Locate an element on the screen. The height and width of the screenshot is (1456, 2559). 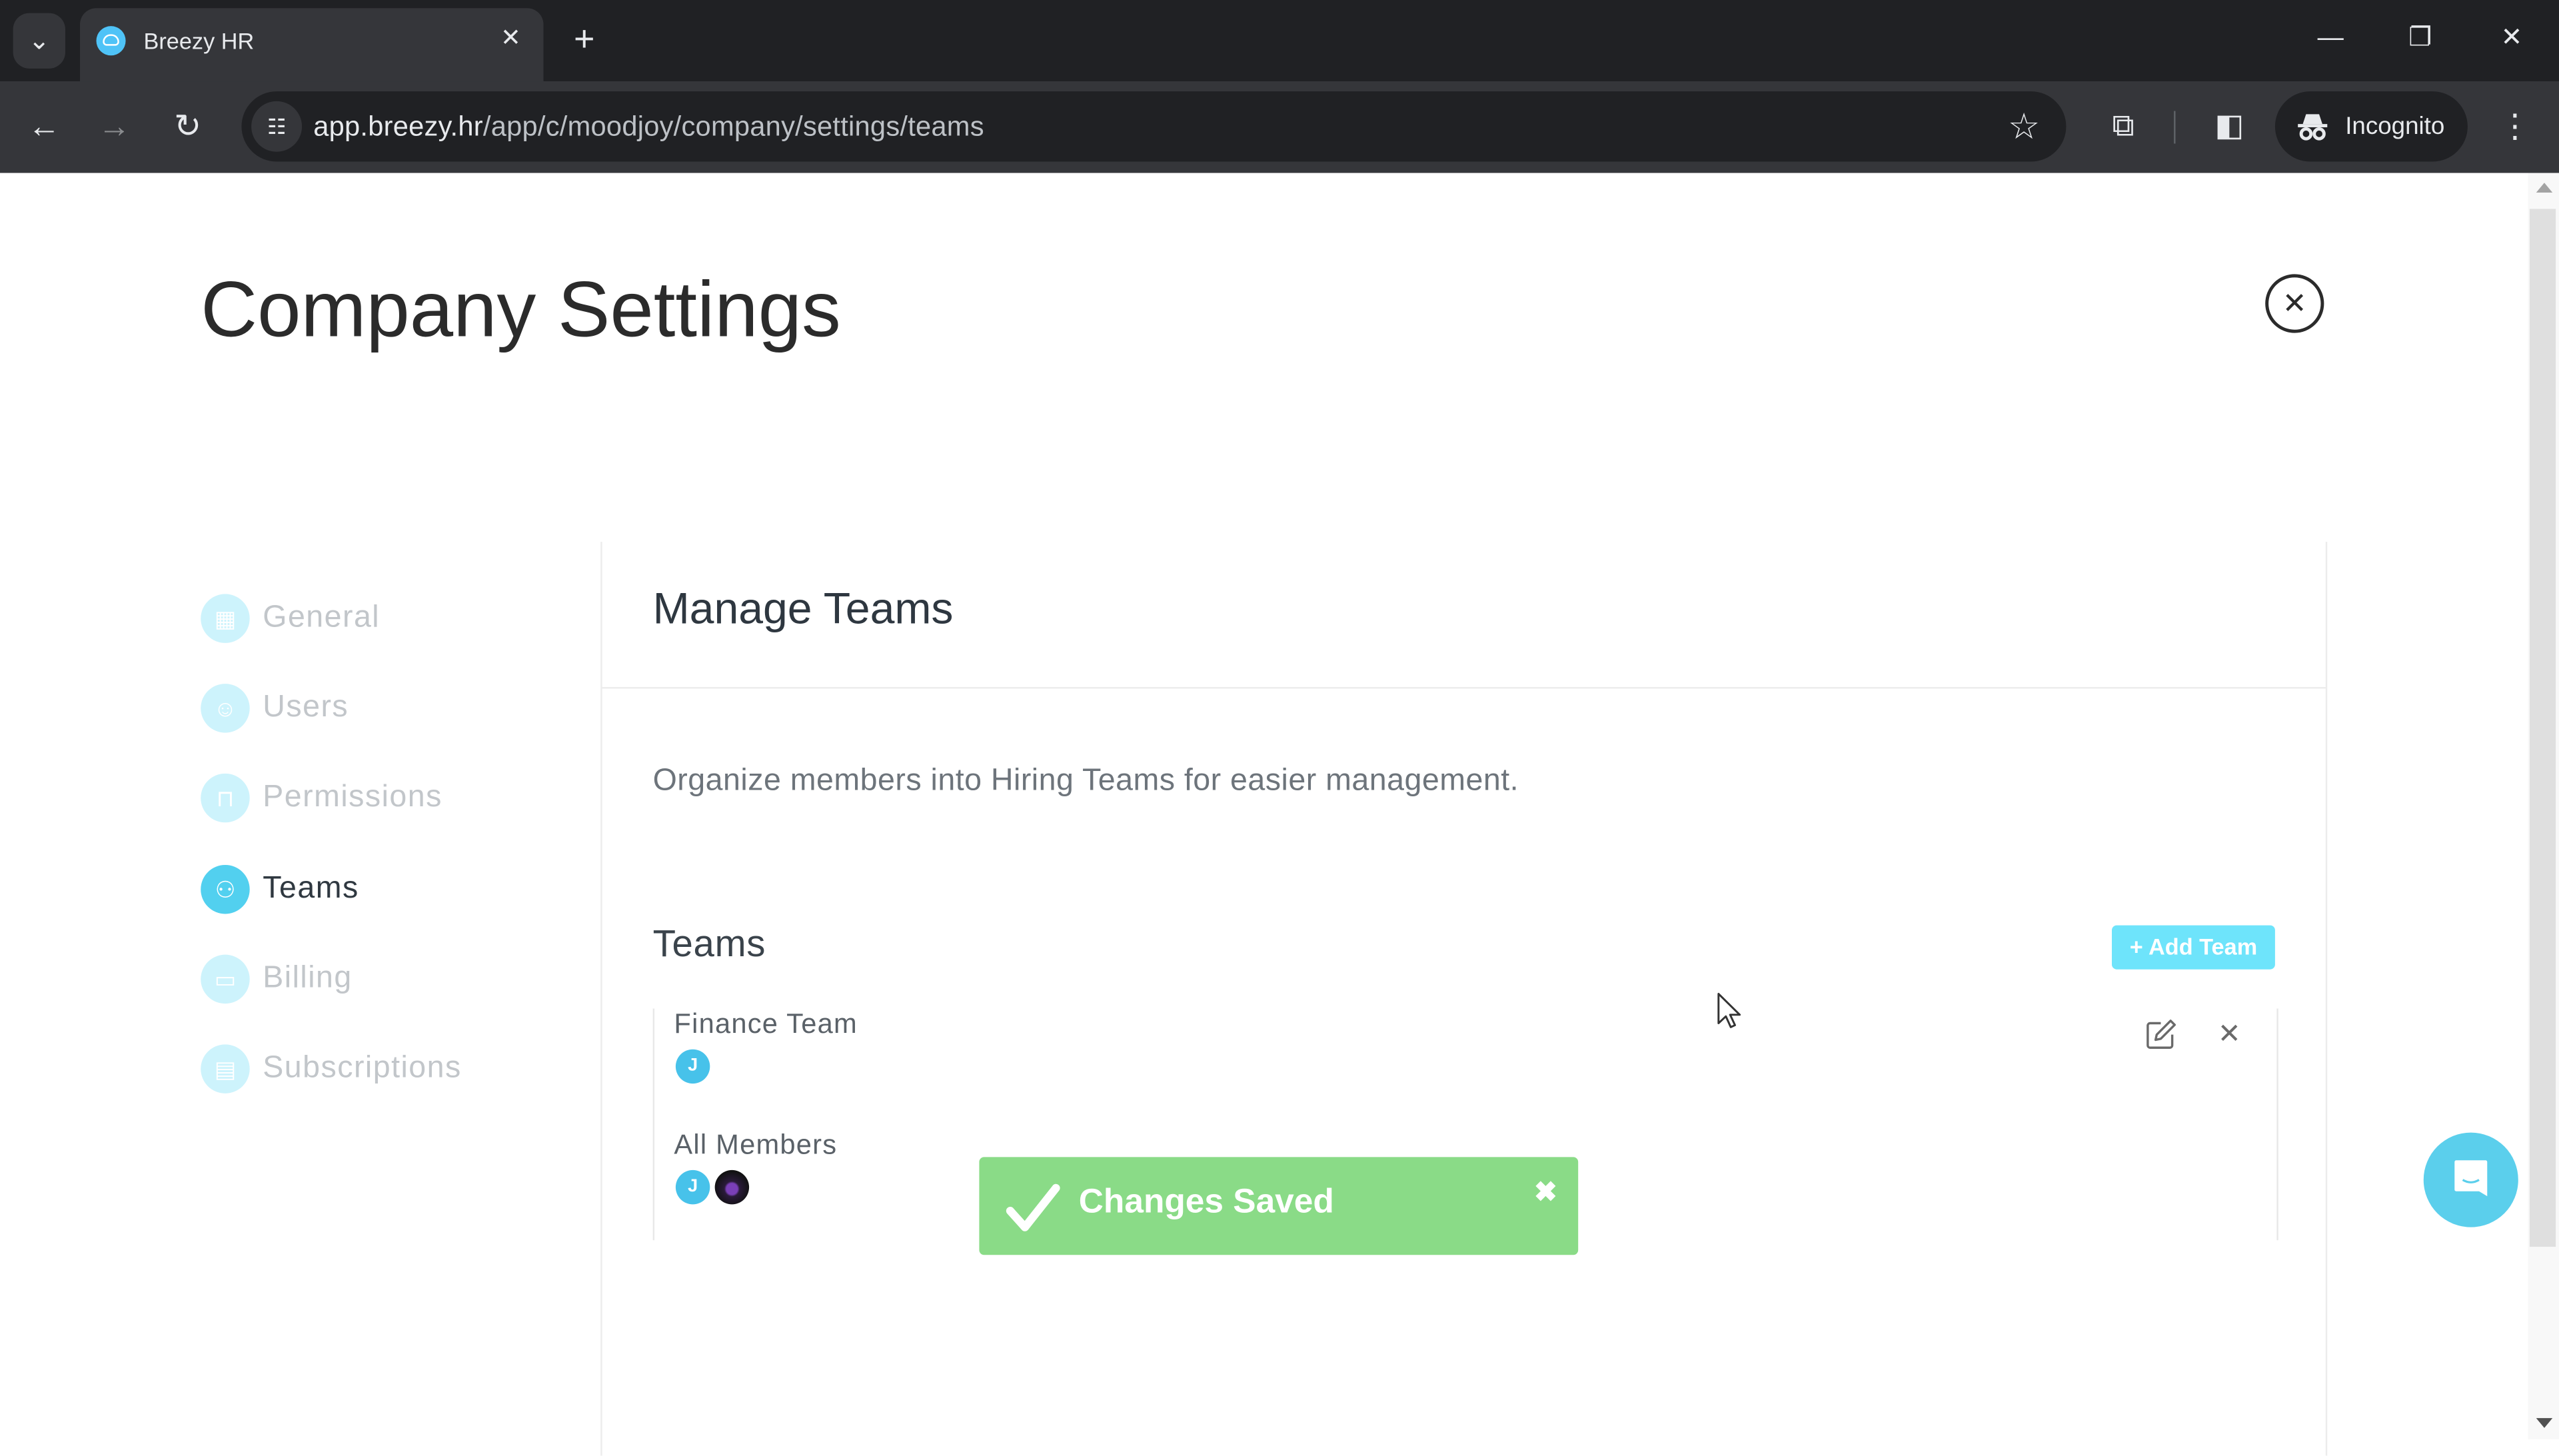
reload-icon: ↻ is located at coordinates (188, 127).